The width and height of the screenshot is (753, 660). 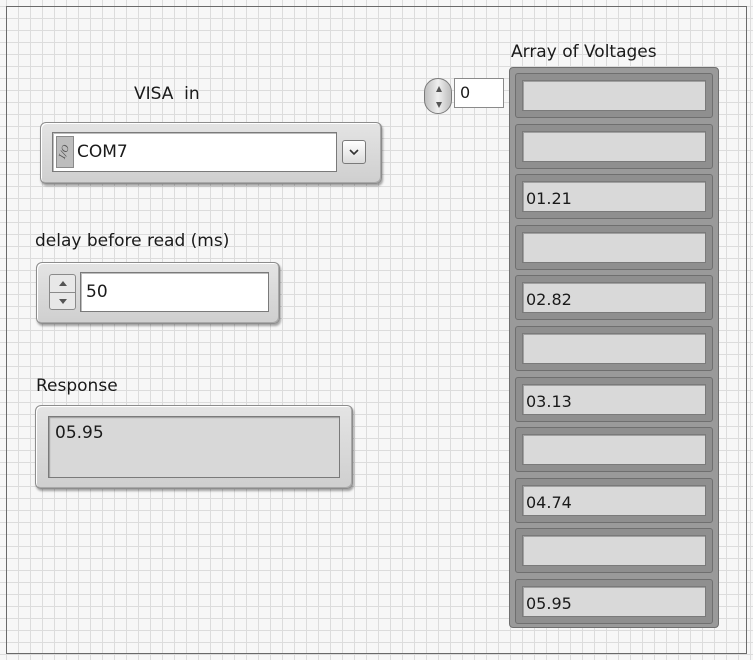 I want to click on chevron-down-icon, so click(x=354, y=152).